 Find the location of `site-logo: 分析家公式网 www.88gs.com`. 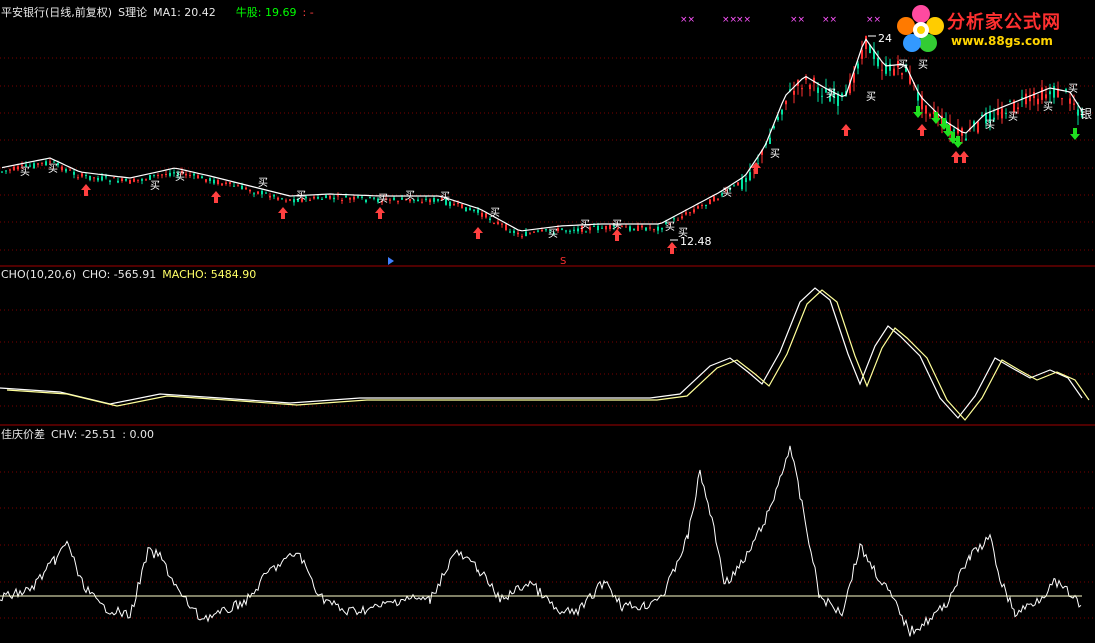

site-logo: 分析家公式网 www.88gs.com is located at coordinates (991, 29).